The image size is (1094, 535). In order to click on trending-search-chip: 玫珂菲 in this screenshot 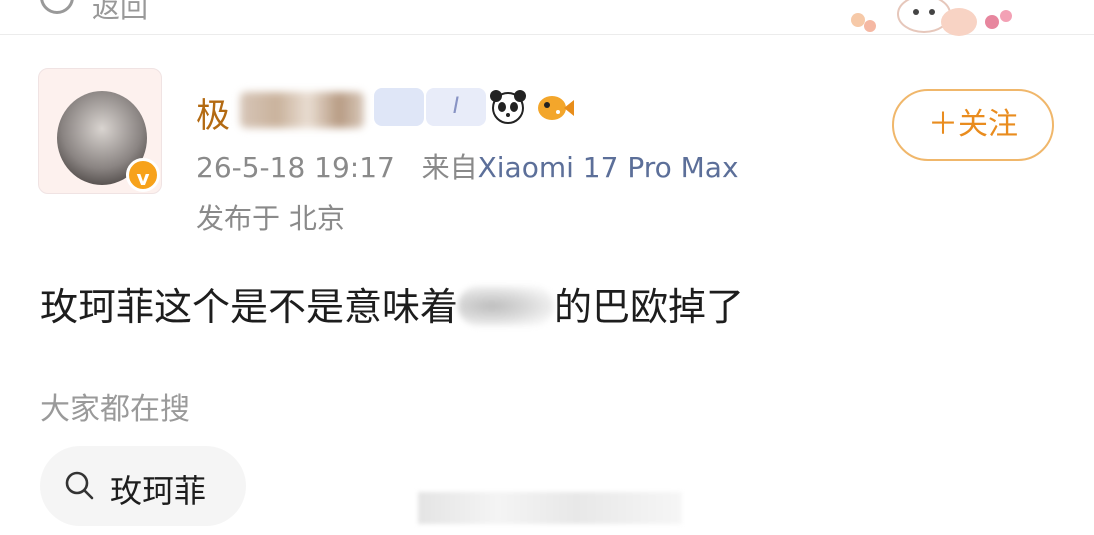, I will do `click(143, 486)`.